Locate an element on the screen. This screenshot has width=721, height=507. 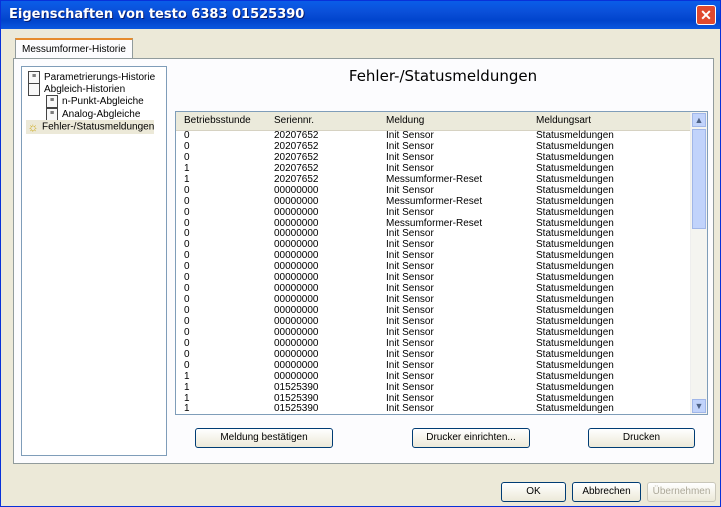
column-header-meldung: Meldung is located at coordinates (405, 120).